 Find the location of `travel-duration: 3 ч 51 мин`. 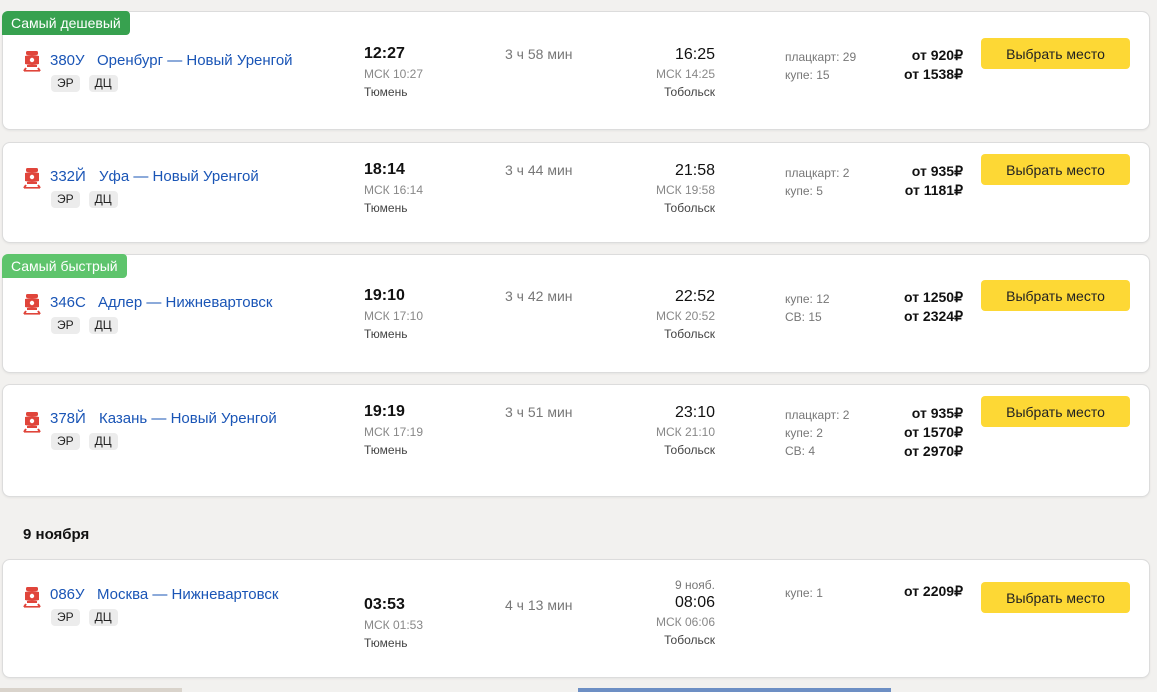

travel-duration: 3 ч 51 мин is located at coordinates (539, 412).